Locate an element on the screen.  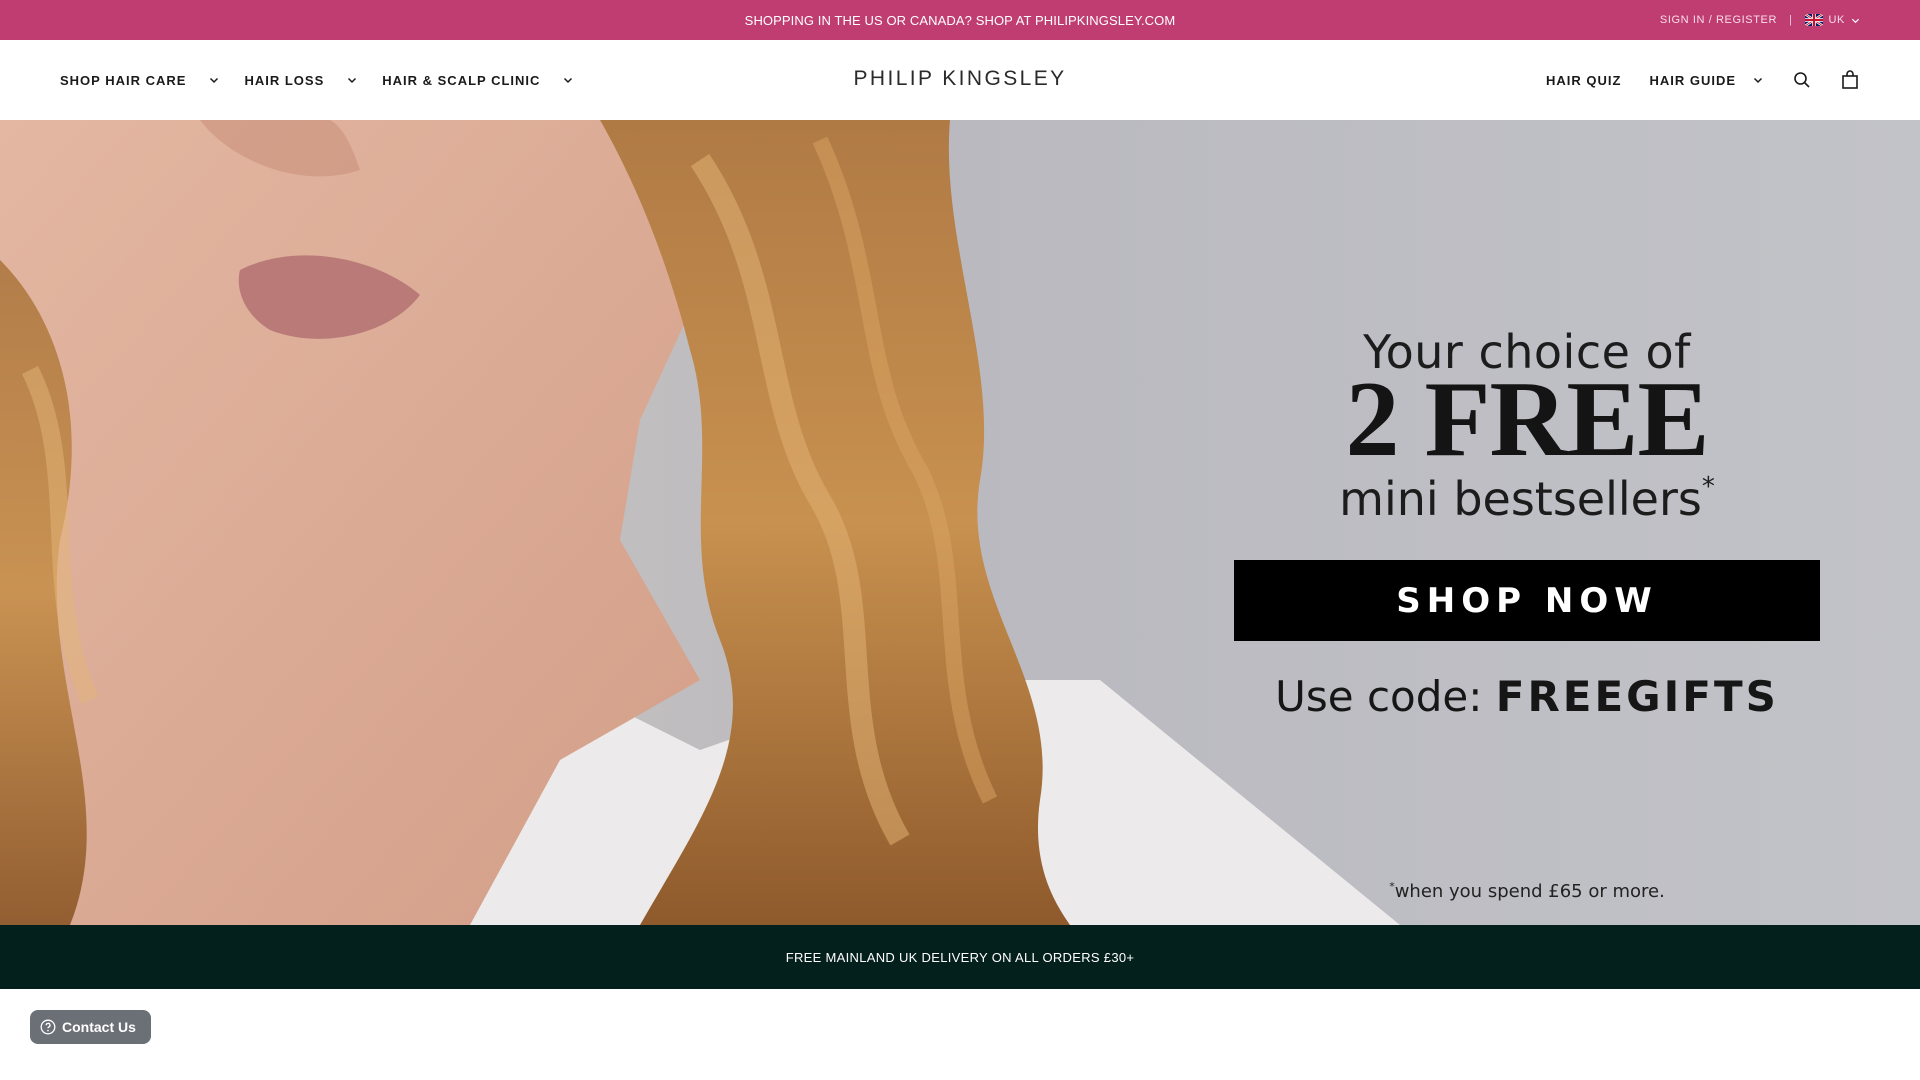
cart-button is located at coordinates (1850, 80).